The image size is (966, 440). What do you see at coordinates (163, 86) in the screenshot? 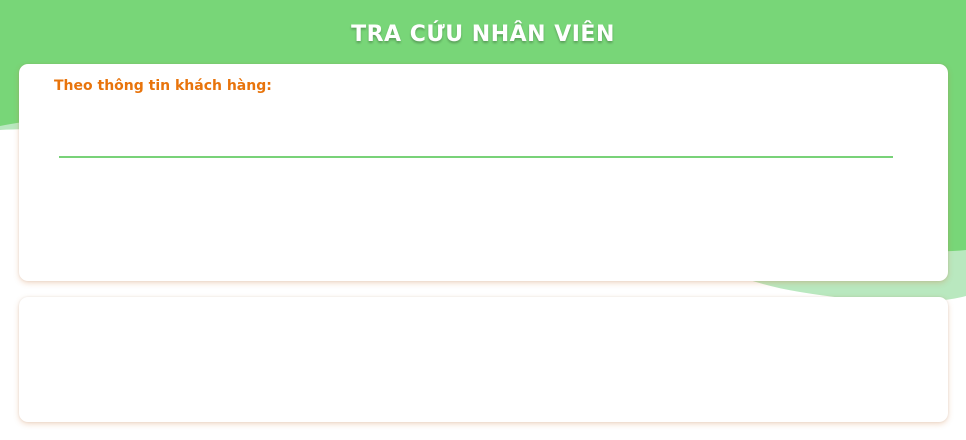
I see `search-label: Theo thông tin khách hàng:` at bounding box center [163, 86].